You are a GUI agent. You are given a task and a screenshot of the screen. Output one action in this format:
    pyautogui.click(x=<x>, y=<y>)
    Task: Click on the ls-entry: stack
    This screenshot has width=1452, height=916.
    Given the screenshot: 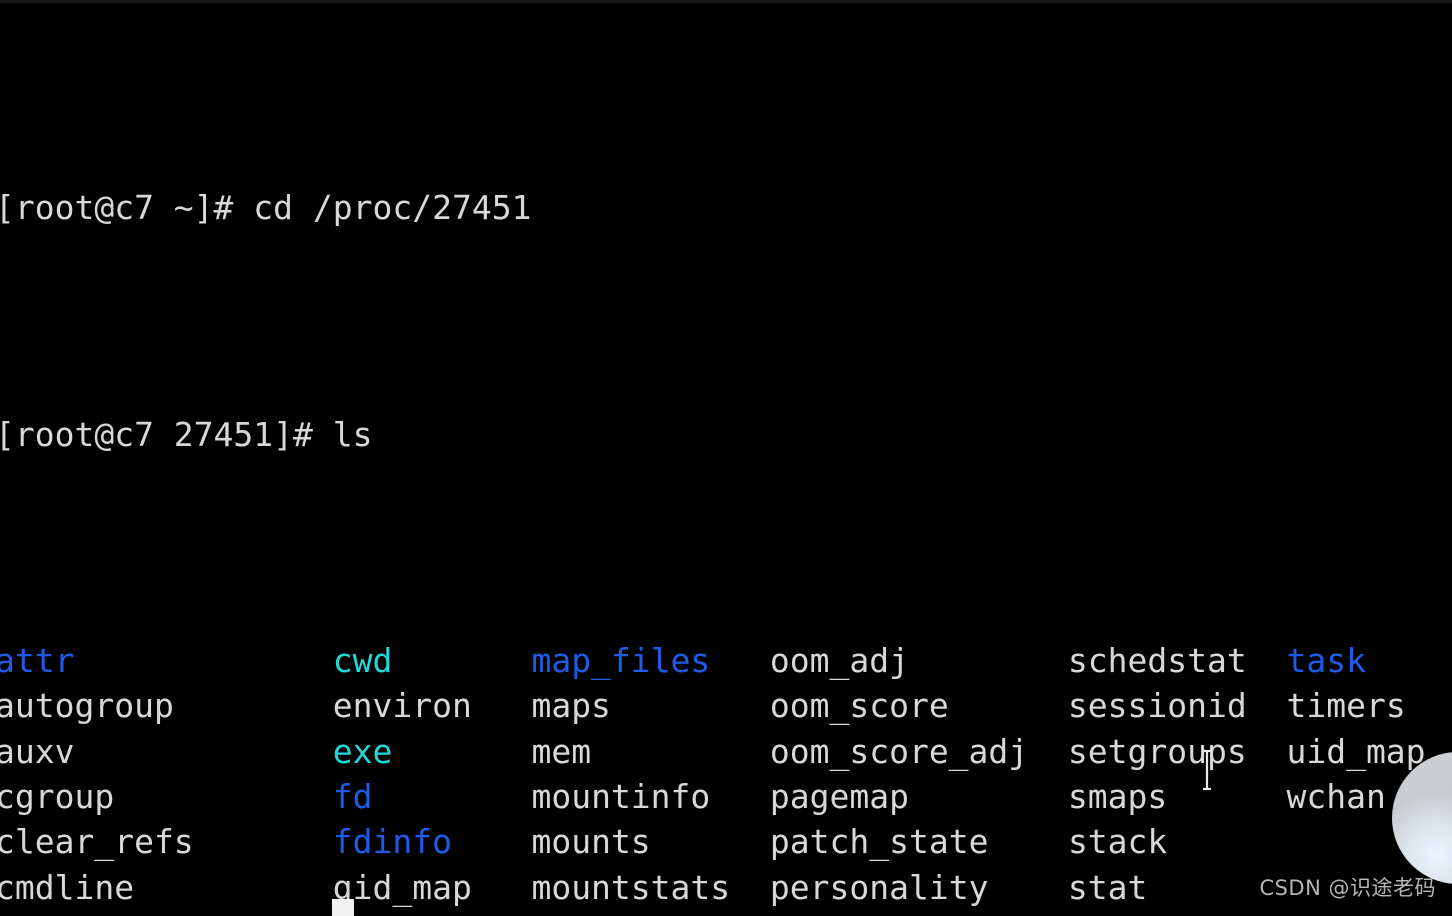 What is the action you would take?
    pyautogui.click(x=1117, y=842)
    